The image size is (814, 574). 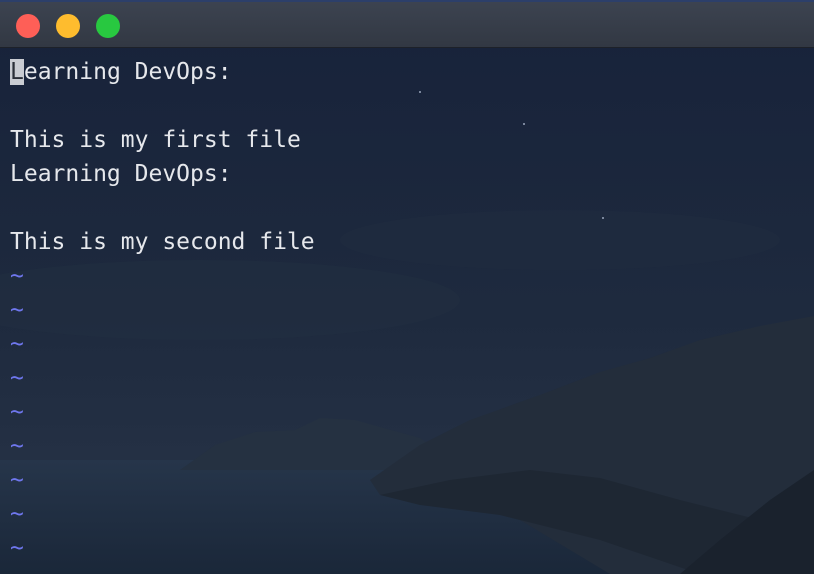 I want to click on text-line: This is my first file, so click(x=155, y=140).